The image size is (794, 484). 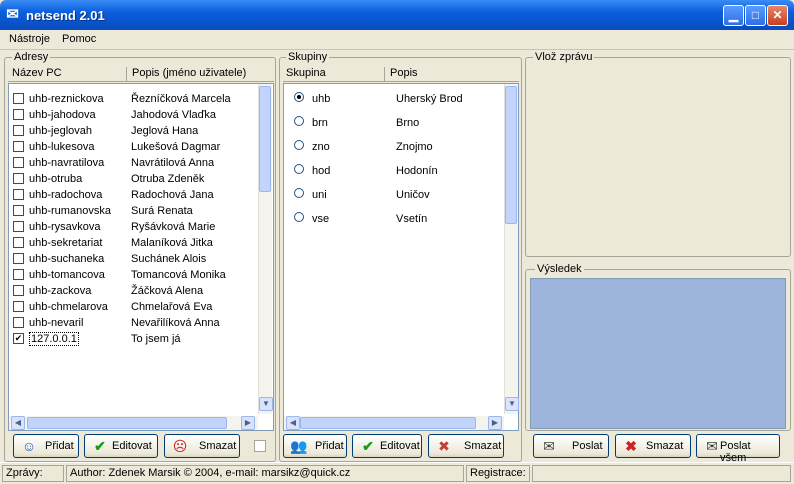 What do you see at coordinates (777, 15) in the screenshot?
I see `close-button: ✕` at bounding box center [777, 15].